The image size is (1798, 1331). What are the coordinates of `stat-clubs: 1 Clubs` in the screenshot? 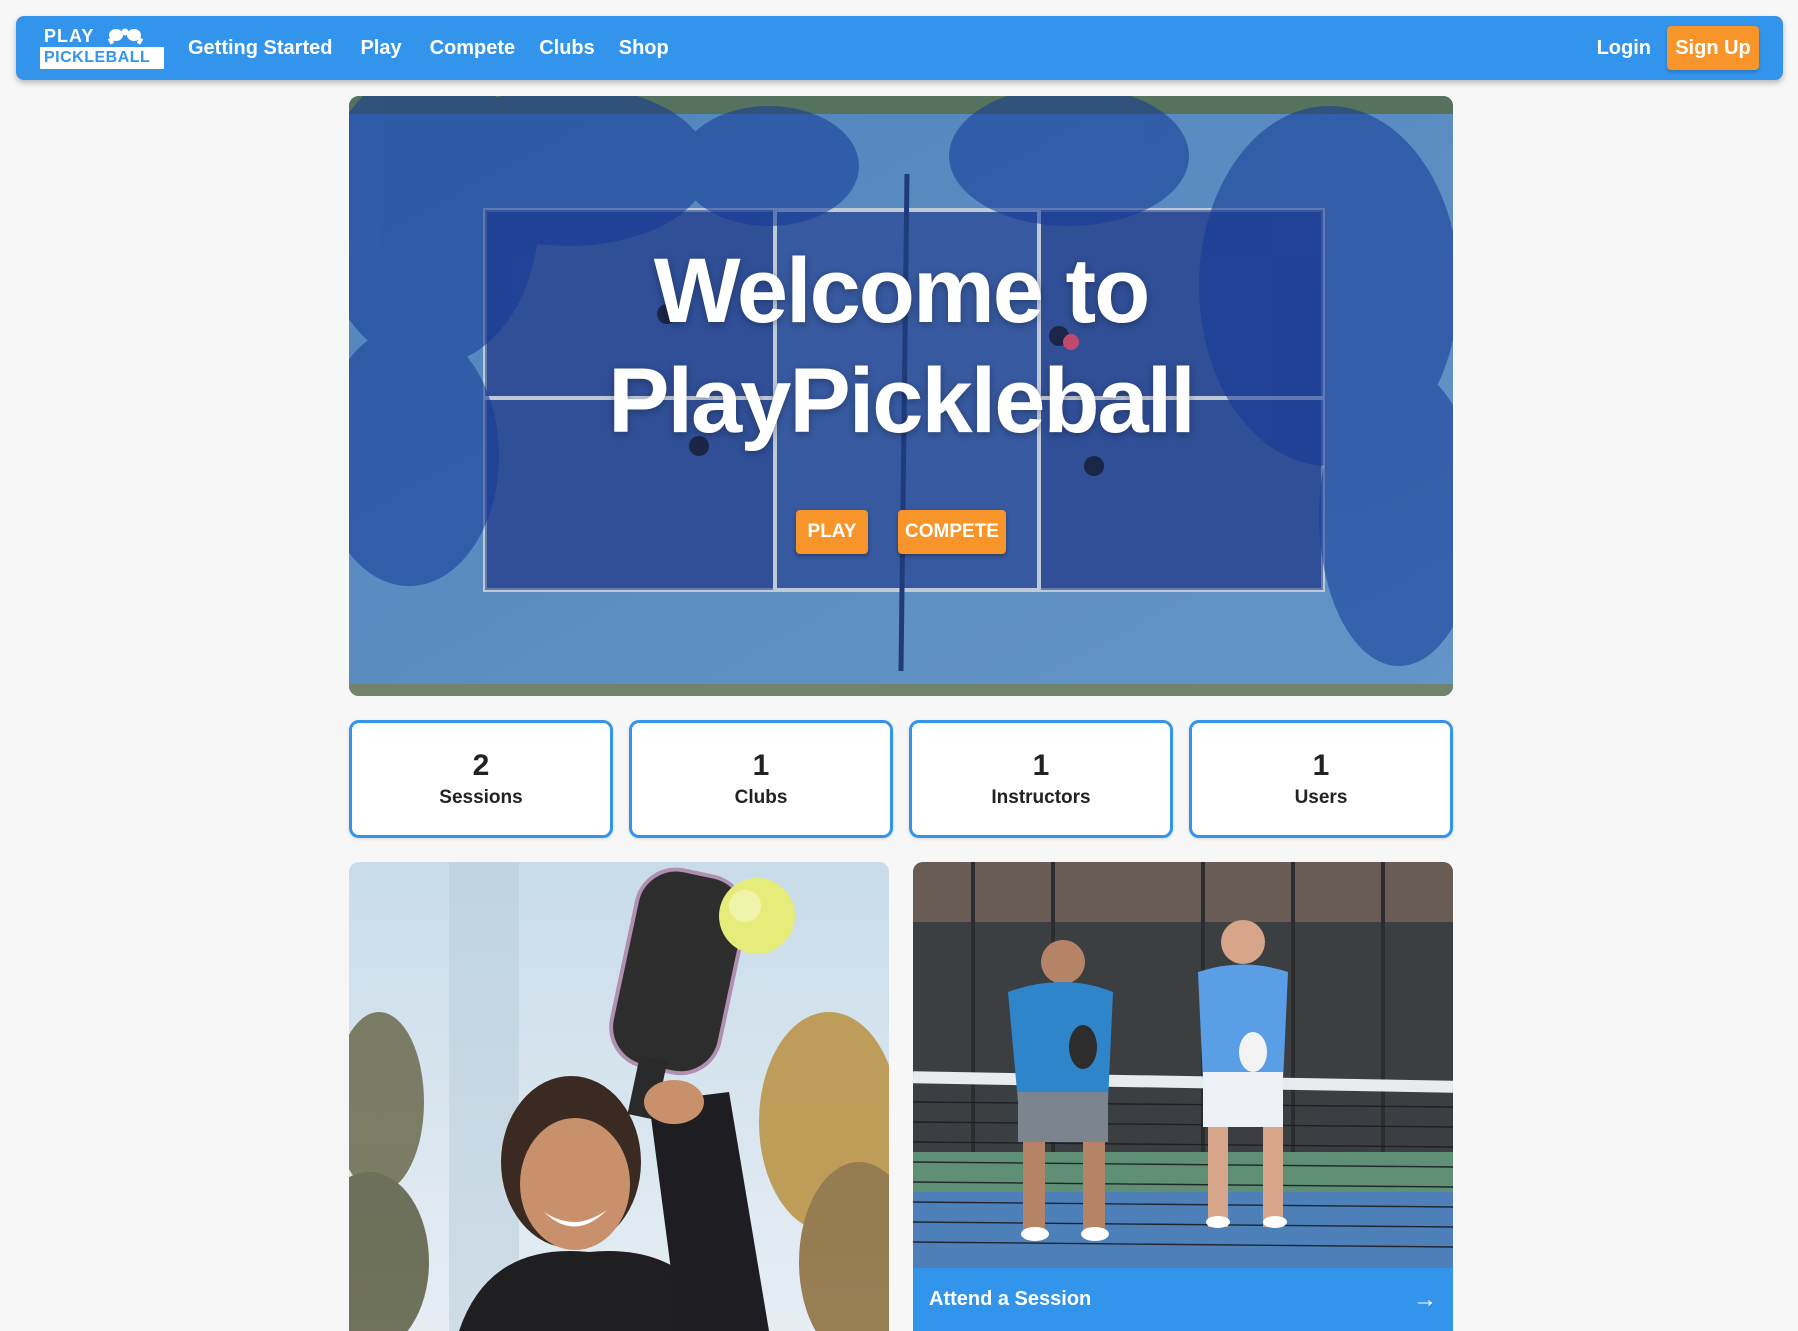 It's located at (761, 779).